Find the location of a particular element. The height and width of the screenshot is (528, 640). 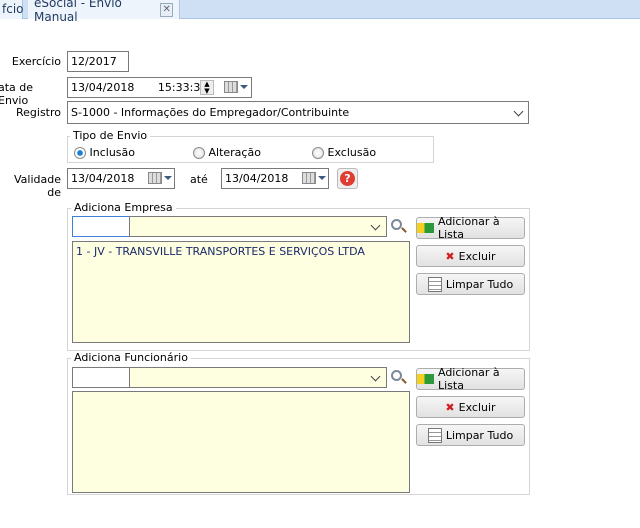

validade-label: Validade de is located at coordinates (37, 186).